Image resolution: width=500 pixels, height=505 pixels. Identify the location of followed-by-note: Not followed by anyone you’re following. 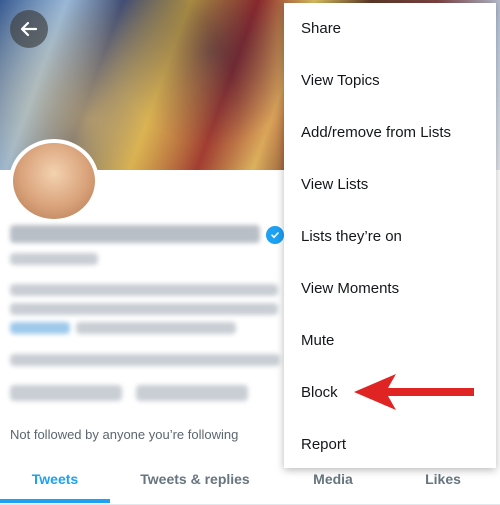
(124, 434).